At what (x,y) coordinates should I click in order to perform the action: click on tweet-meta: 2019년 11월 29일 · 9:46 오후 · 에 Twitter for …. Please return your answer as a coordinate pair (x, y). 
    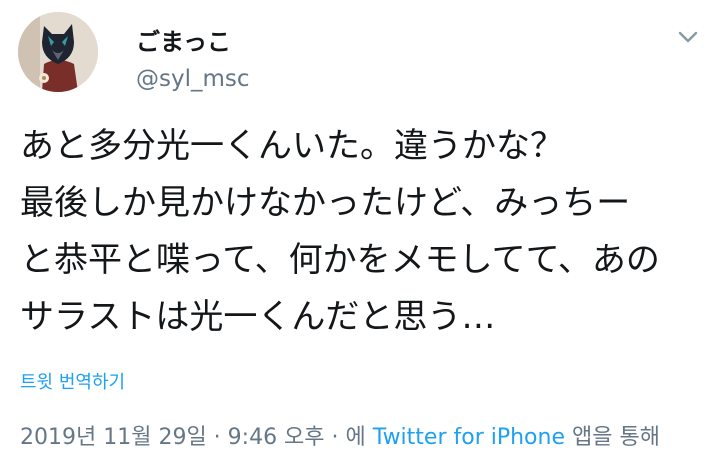
    Looking at the image, I should click on (340, 435).